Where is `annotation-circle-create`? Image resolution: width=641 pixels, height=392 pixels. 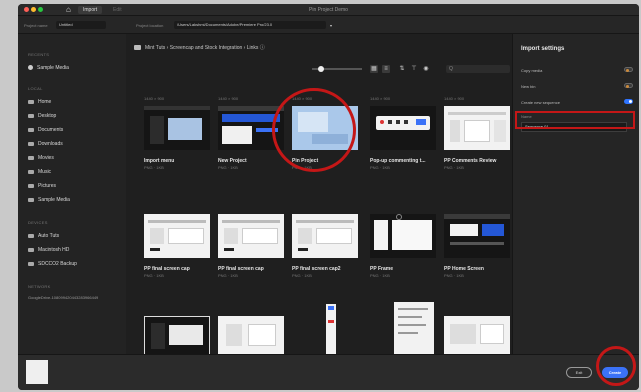
annotation-circle-create is located at coordinates (616, 366).